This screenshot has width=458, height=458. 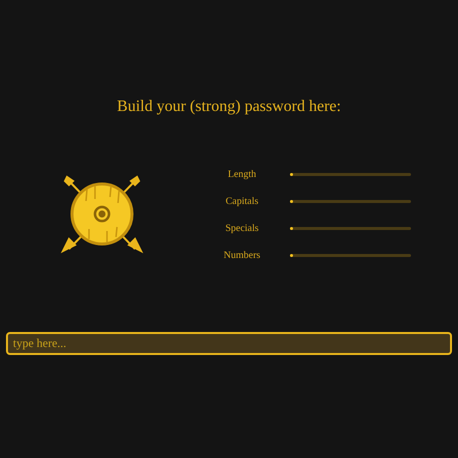 I want to click on meter-label: Numbers, so click(x=242, y=255).